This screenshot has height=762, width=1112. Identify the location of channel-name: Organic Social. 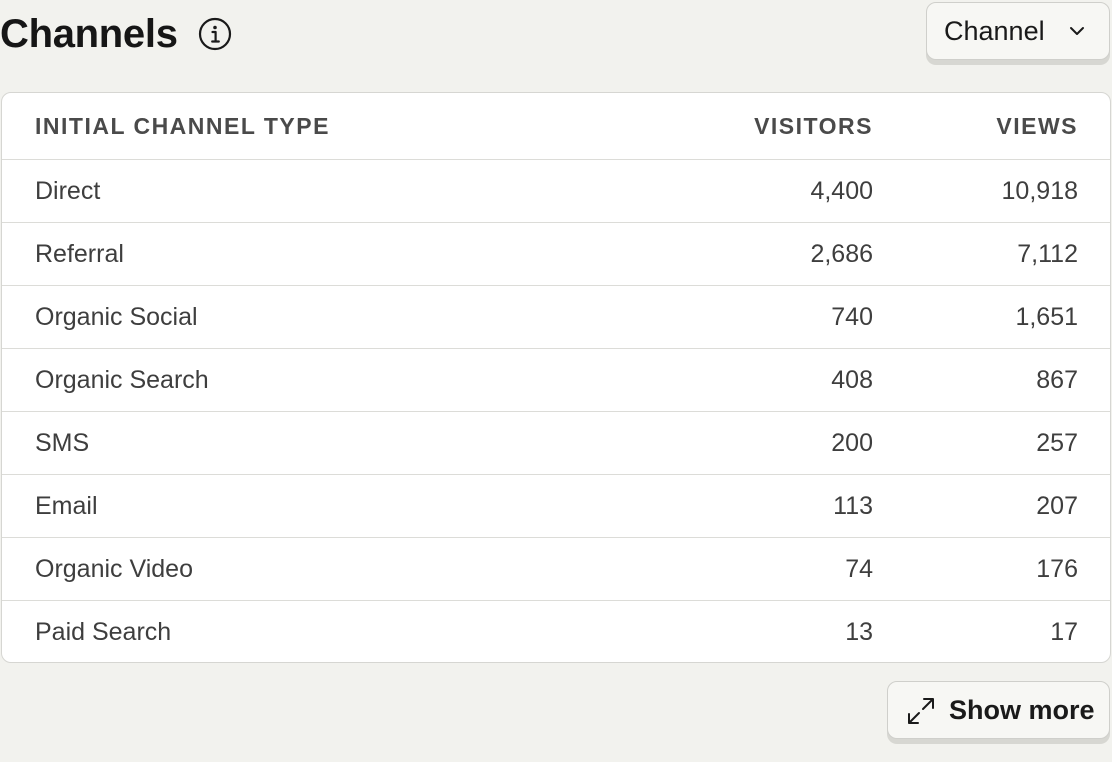
(116, 316).